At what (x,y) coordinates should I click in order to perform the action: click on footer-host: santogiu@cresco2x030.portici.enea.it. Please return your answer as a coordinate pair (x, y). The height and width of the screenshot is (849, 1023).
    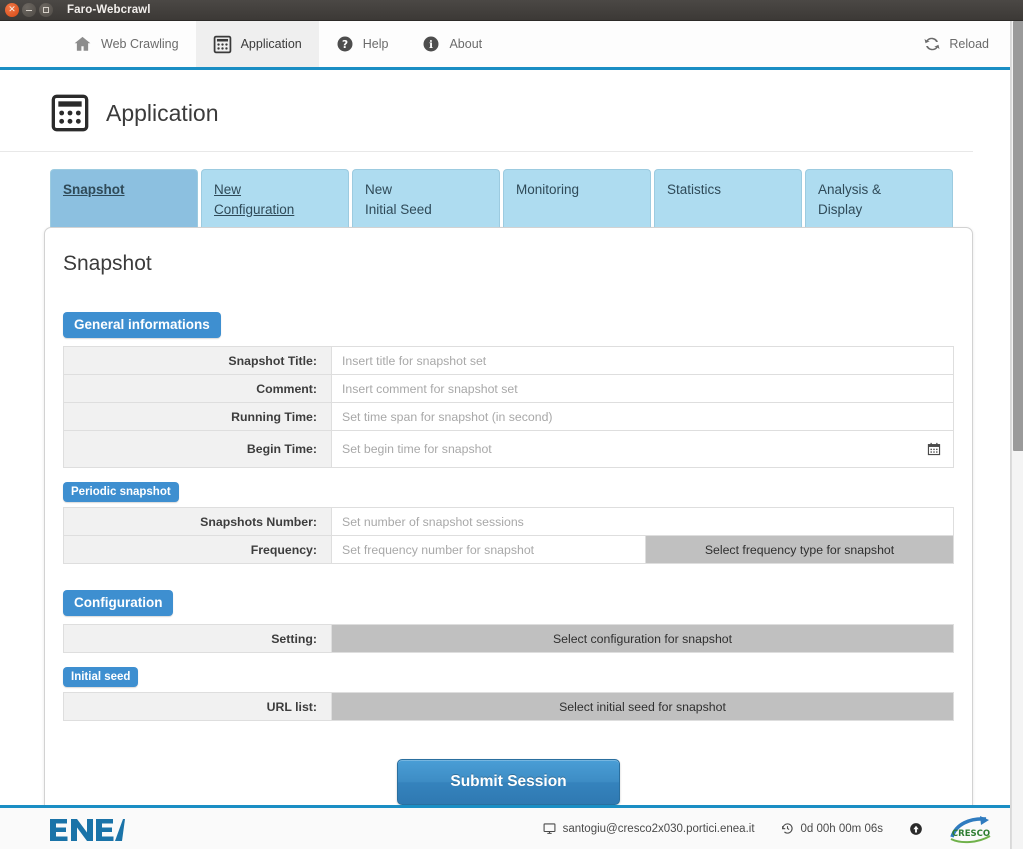
    Looking at the image, I should click on (649, 828).